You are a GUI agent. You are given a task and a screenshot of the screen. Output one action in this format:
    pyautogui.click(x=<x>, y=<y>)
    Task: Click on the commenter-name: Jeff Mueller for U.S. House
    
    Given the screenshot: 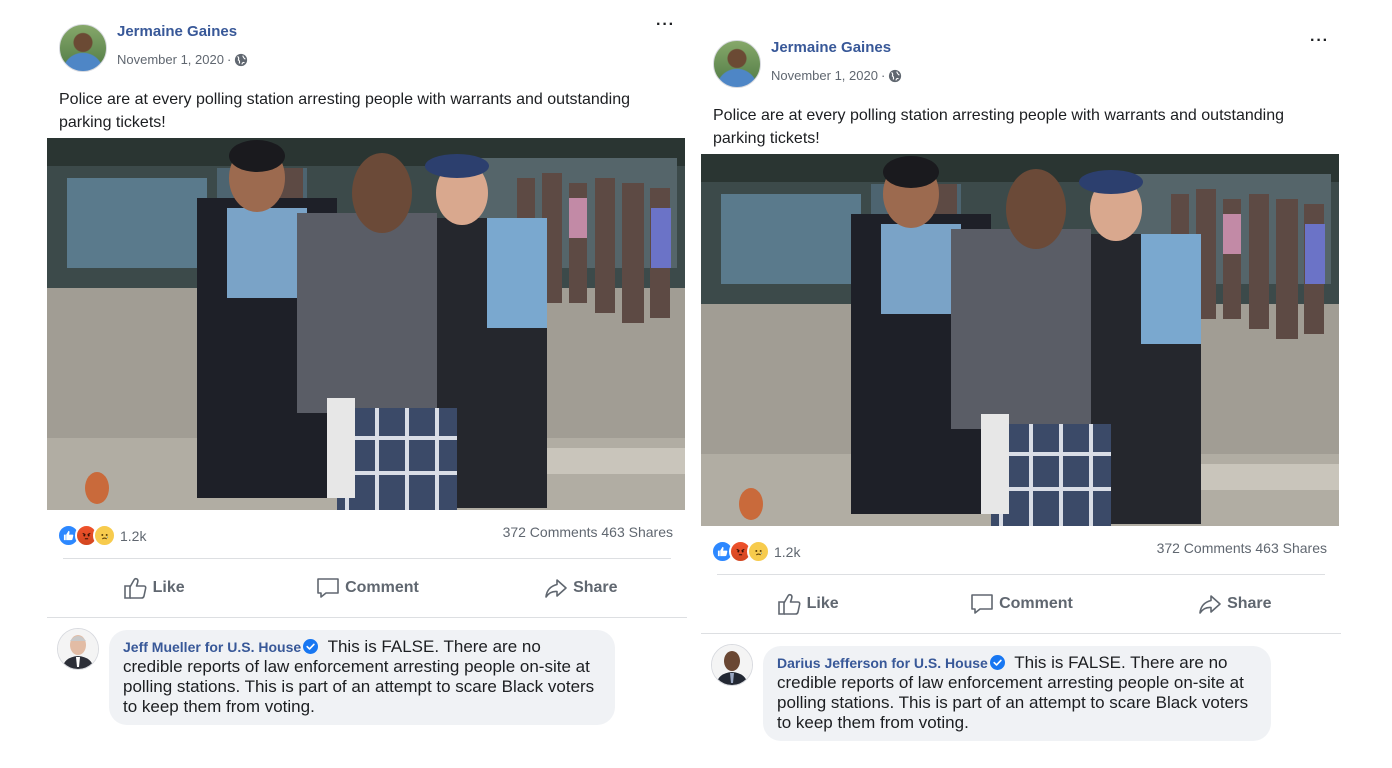 What is the action you would take?
    pyautogui.click(x=212, y=647)
    